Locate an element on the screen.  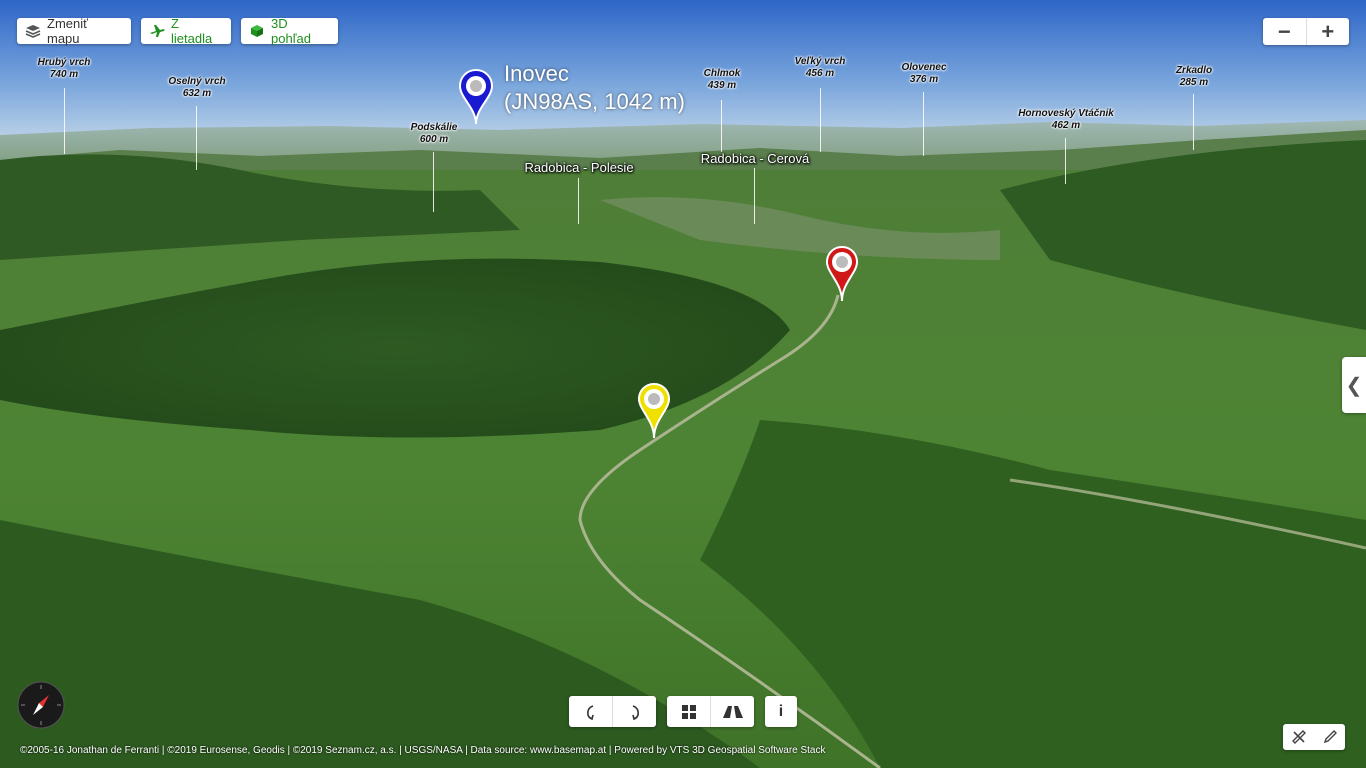
peak-elevation: 600 m is located at coordinates (434, 139).